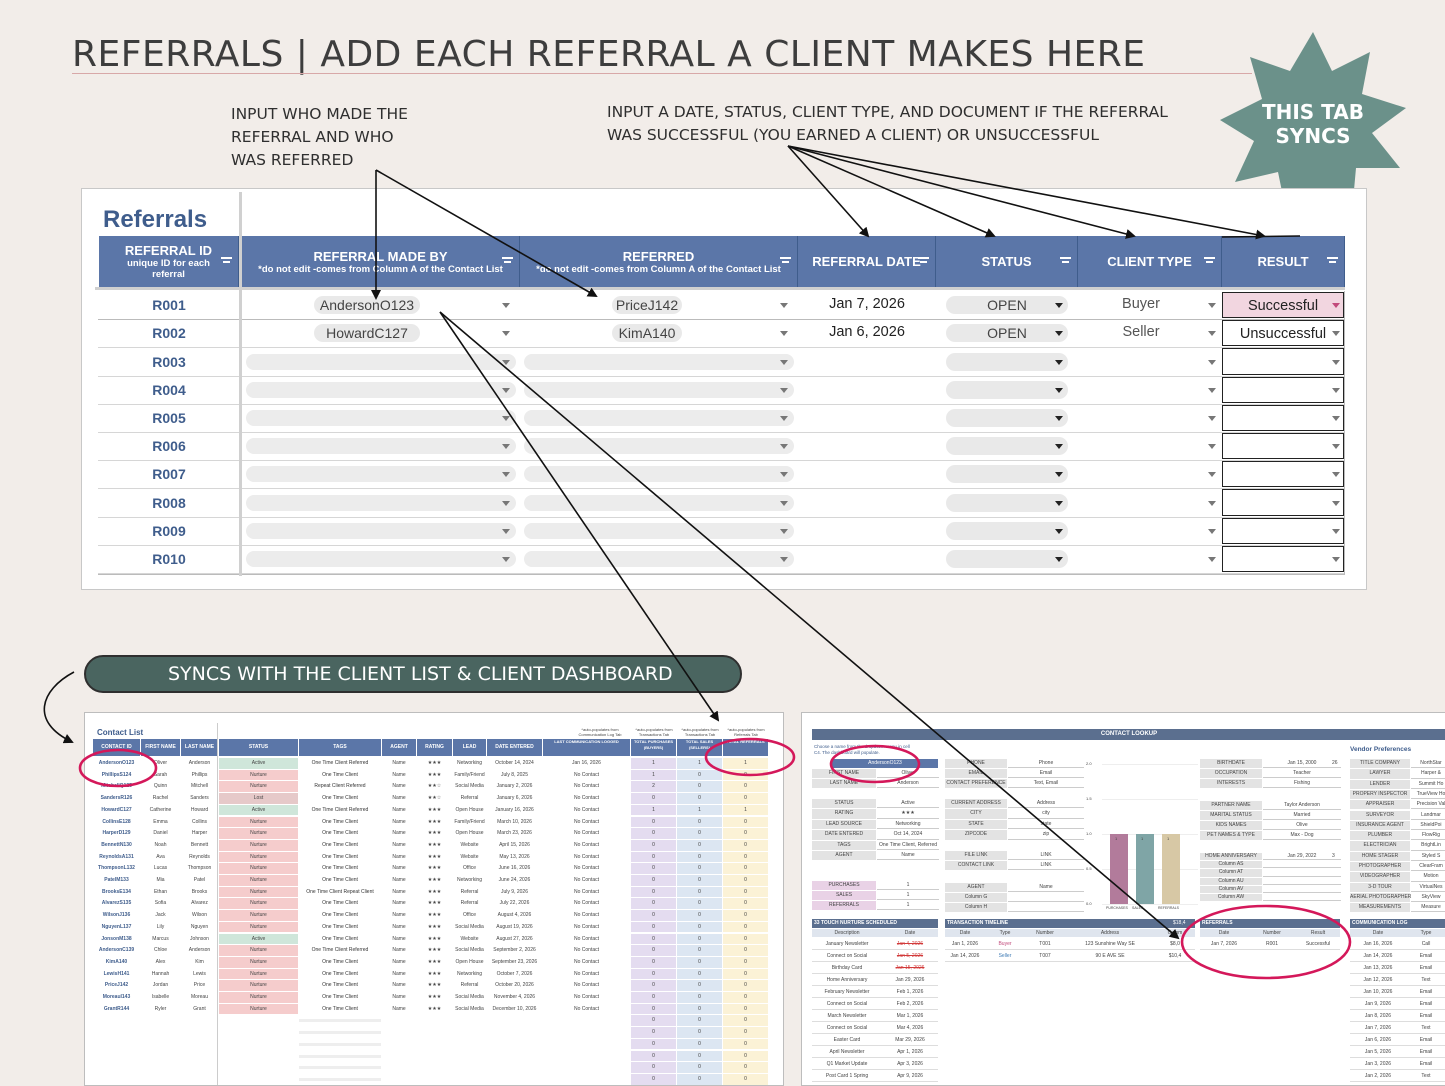  Describe the element at coordinates (59, 707) in the screenshot. I see `curved-arrow-icon` at that location.